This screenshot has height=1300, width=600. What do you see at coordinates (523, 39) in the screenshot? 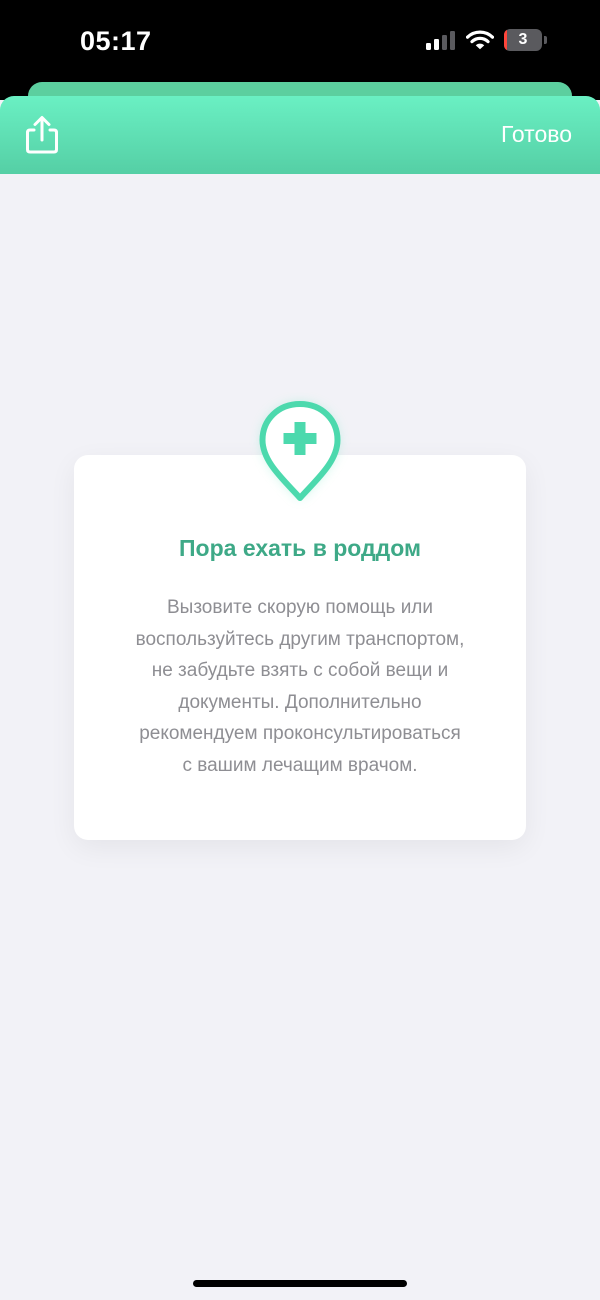
I see `battery-level: 3` at bounding box center [523, 39].